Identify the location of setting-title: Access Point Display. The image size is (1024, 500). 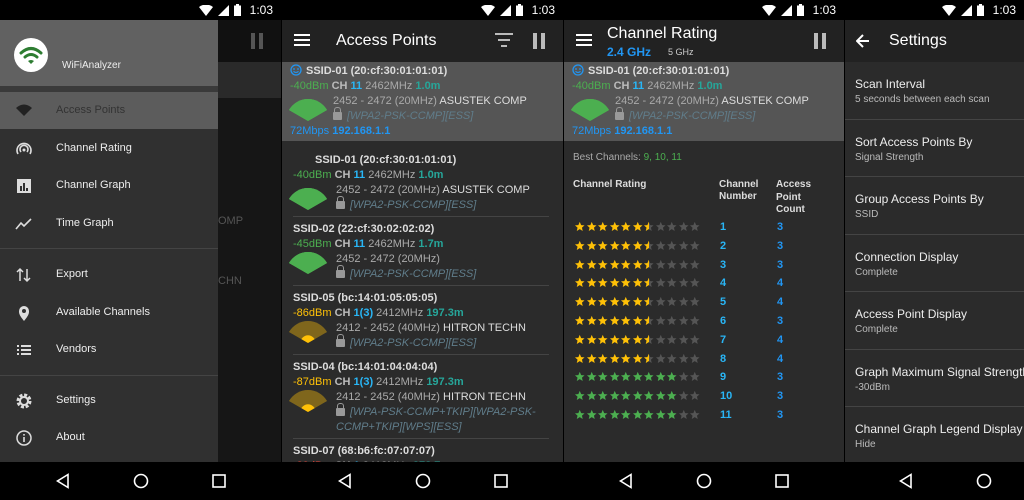
(911, 314).